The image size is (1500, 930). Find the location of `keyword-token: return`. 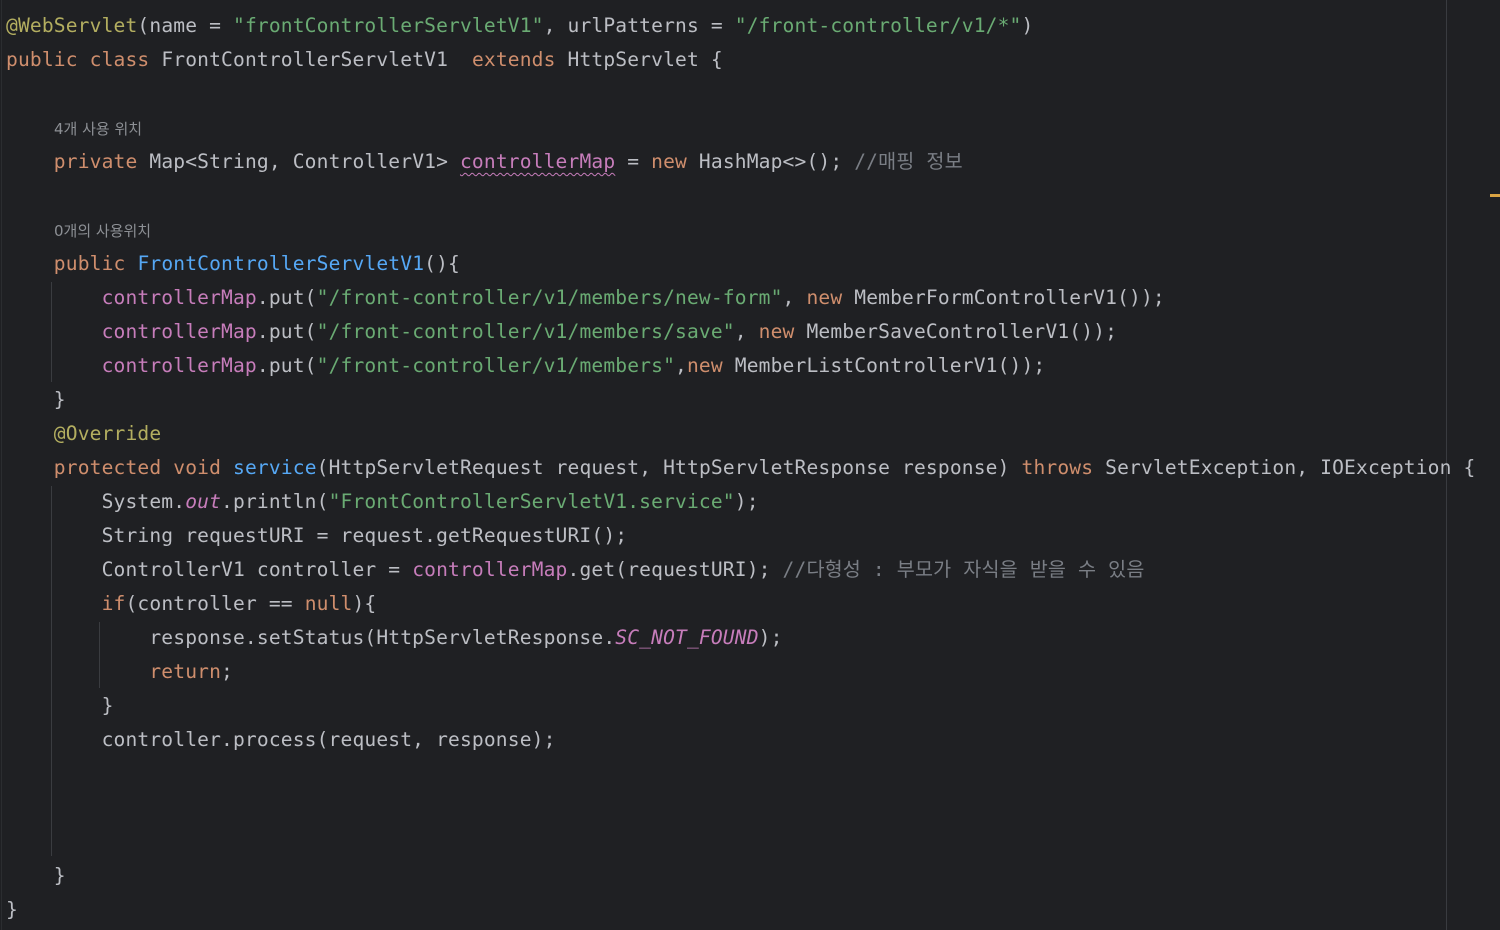

keyword-token: return is located at coordinates (185, 671).